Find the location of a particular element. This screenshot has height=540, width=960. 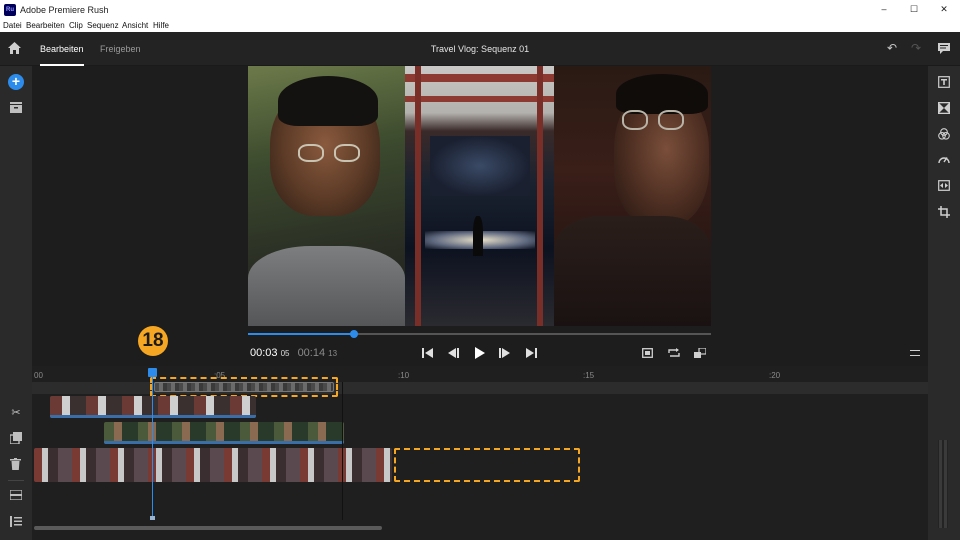

track-list-icon is located at coordinates (16, 521).